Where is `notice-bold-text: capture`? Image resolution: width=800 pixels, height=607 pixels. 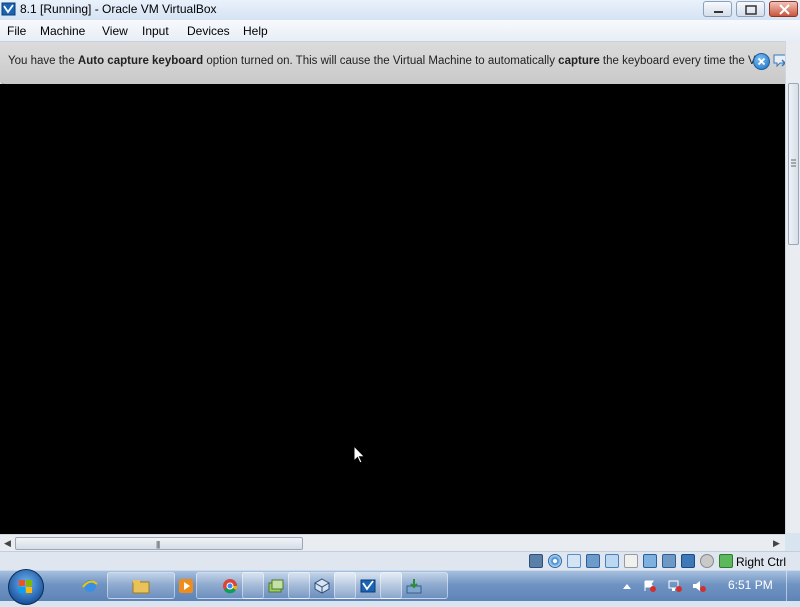
notice-bold-text: capture is located at coordinates (579, 61).